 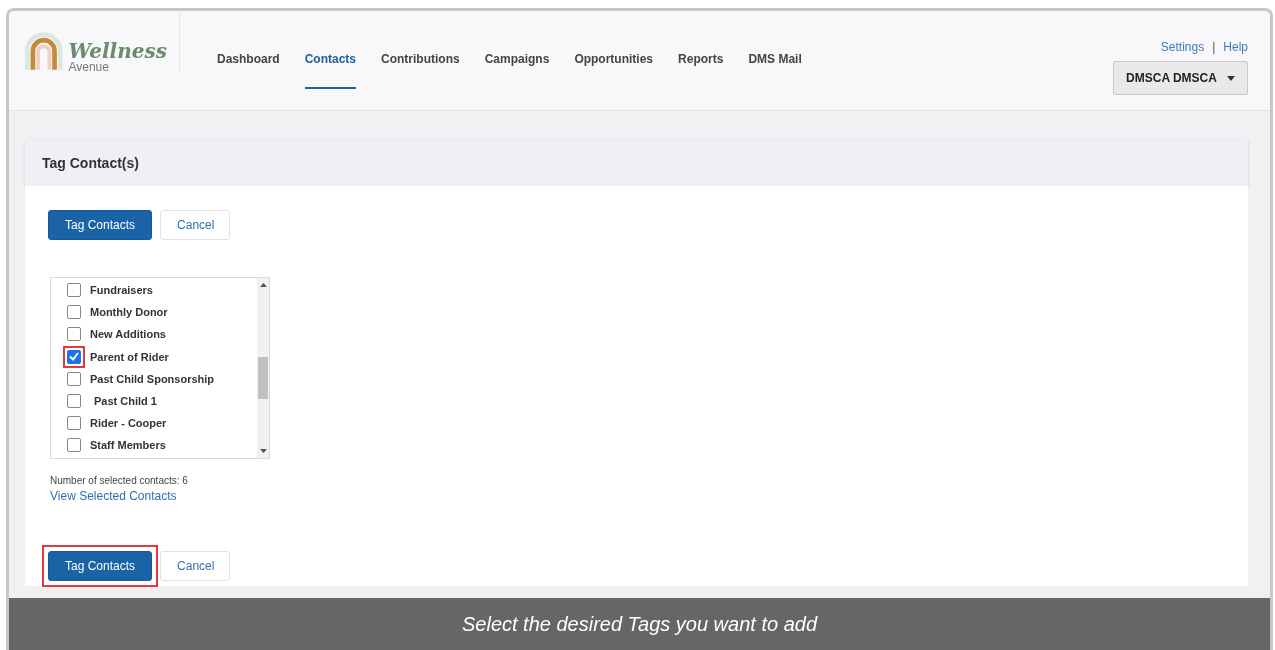 I want to click on user-menu-button: DMSCA DMSCA, so click(x=1180, y=78).